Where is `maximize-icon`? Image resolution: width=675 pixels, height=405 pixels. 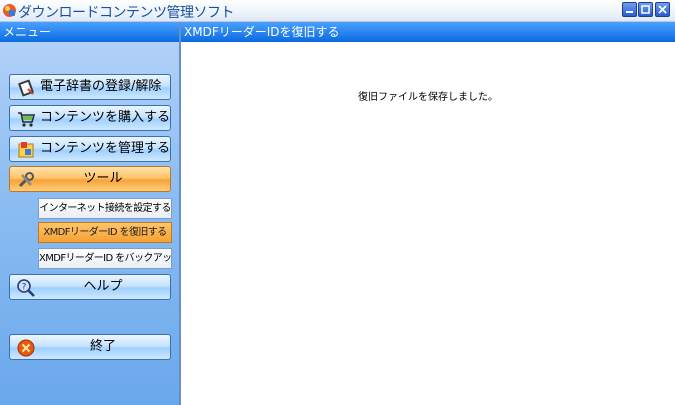 maximize-icon is located at coordinates (645, 9).